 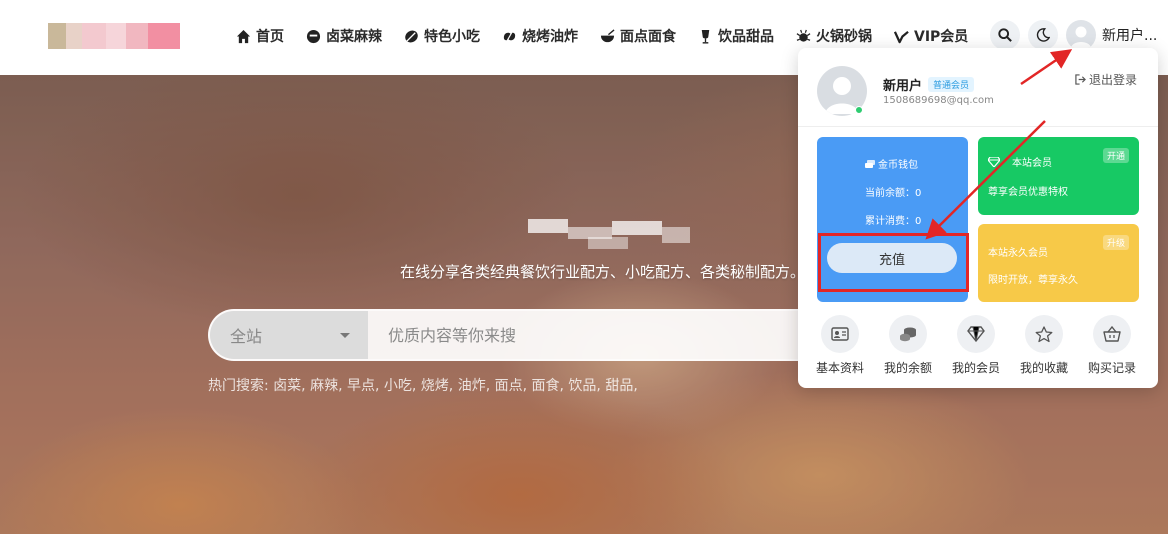 I want to click on search-scope-select: 全站, so click(x=289, y=335).